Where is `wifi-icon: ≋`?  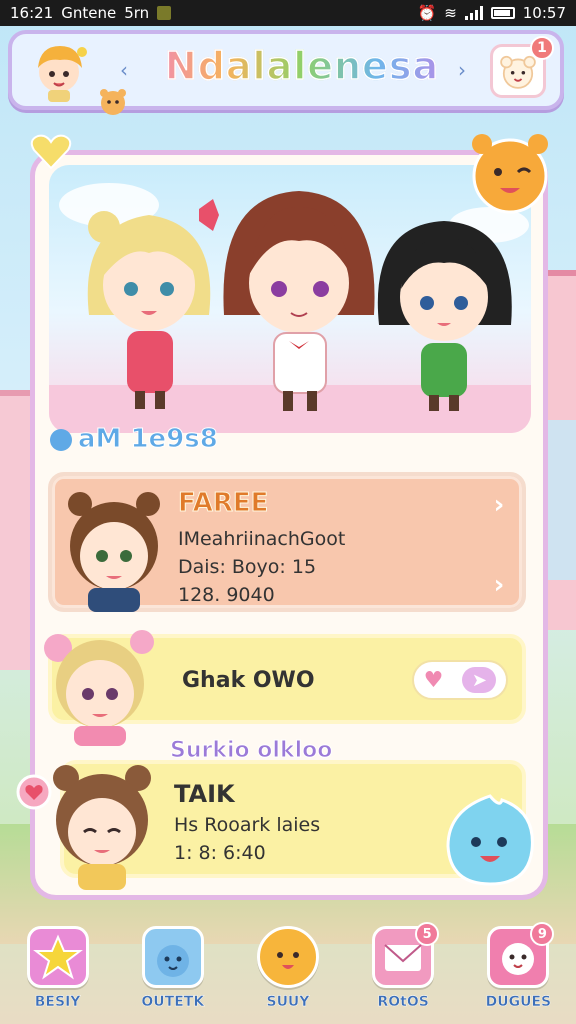 wifi-icon: ≋ is located at coordinates (450, 13).